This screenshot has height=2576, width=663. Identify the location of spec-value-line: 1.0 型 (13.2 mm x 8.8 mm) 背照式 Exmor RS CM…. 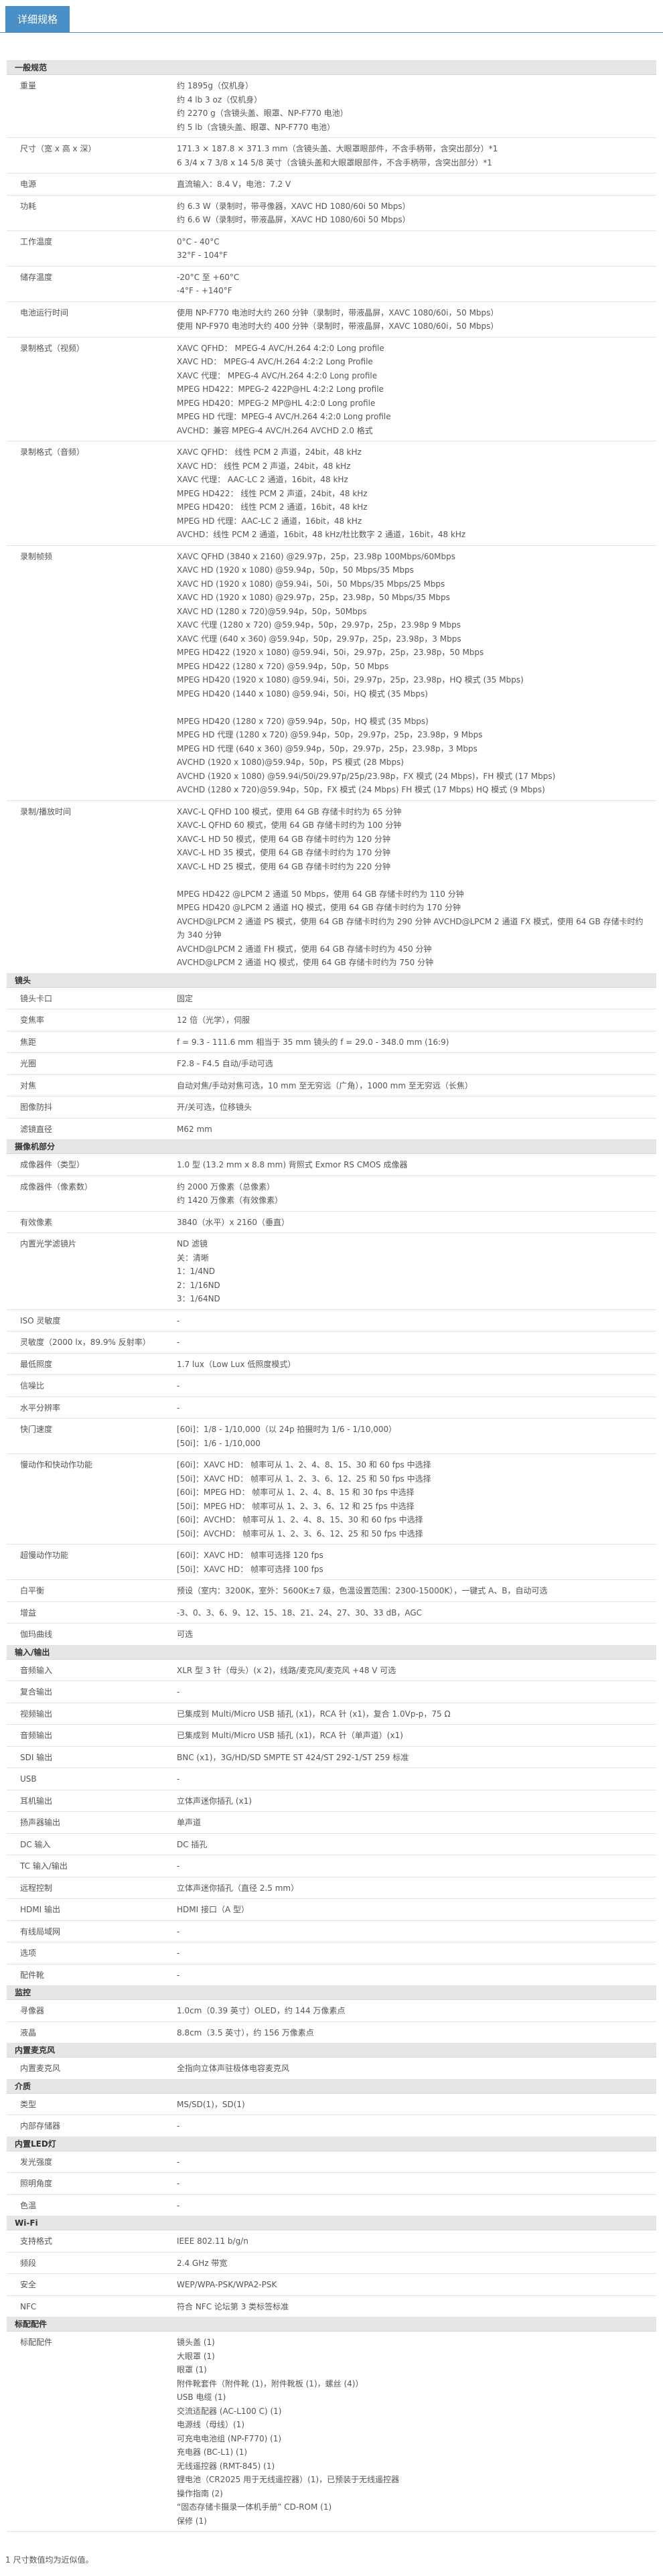
(292, 1164).